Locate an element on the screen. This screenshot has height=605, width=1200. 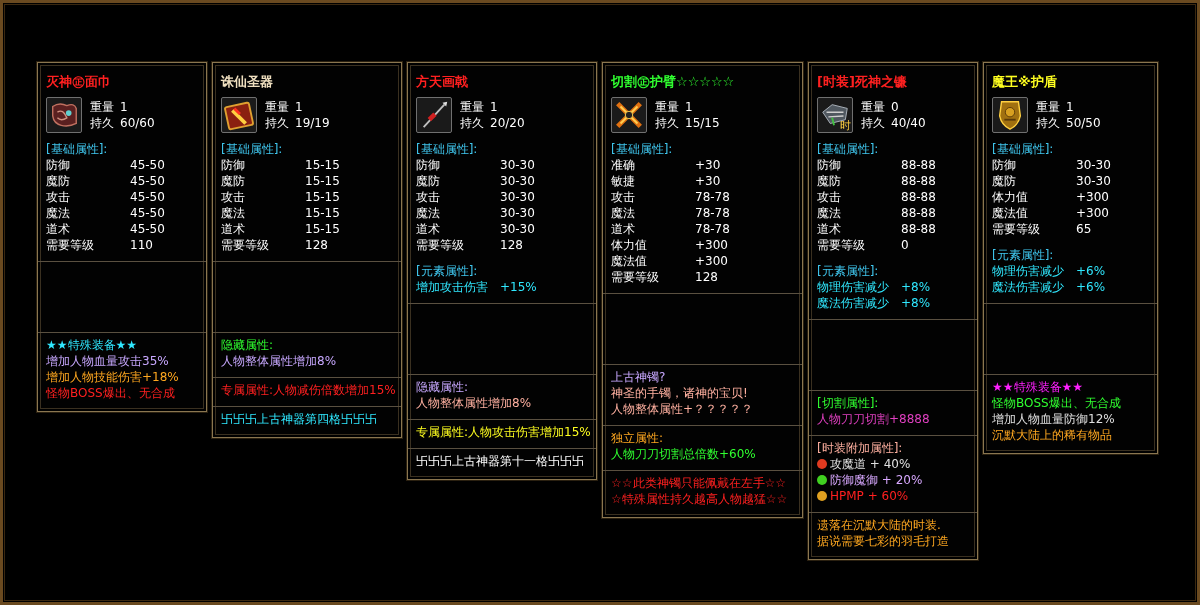
description-line: 独立属性: is located at coordinates (637, 438).